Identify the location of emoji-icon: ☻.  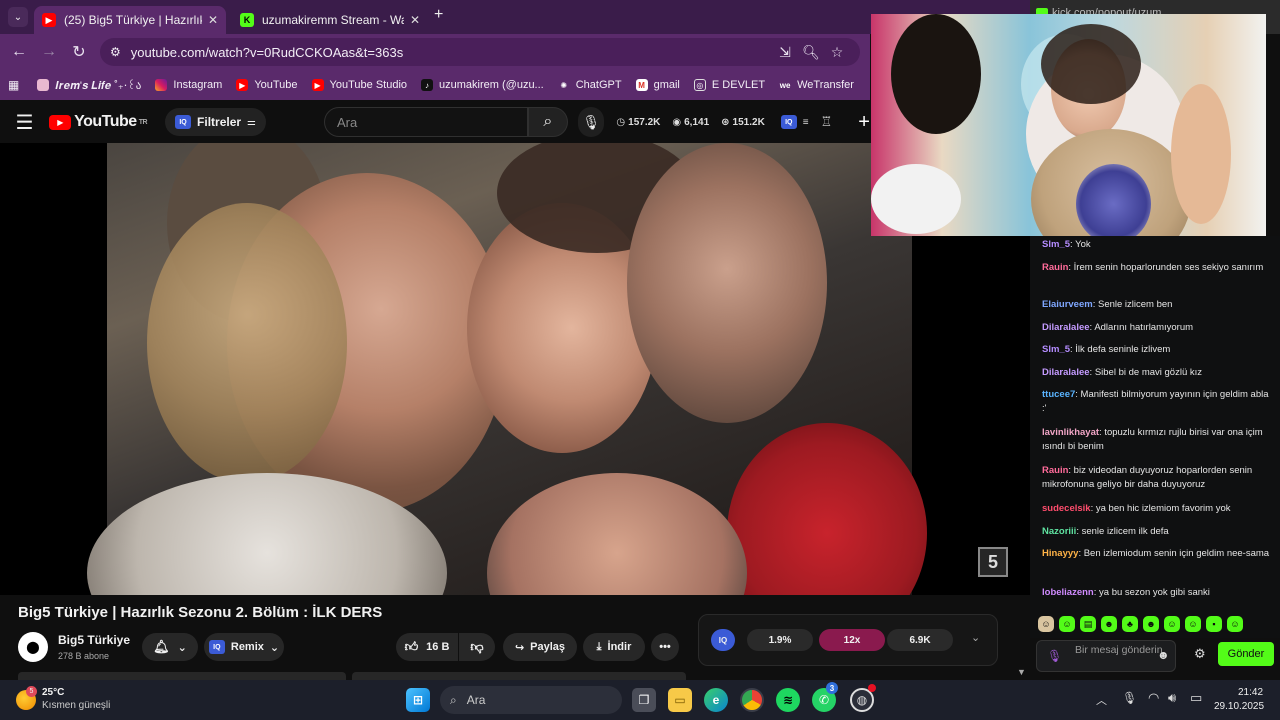
(1163, 655).